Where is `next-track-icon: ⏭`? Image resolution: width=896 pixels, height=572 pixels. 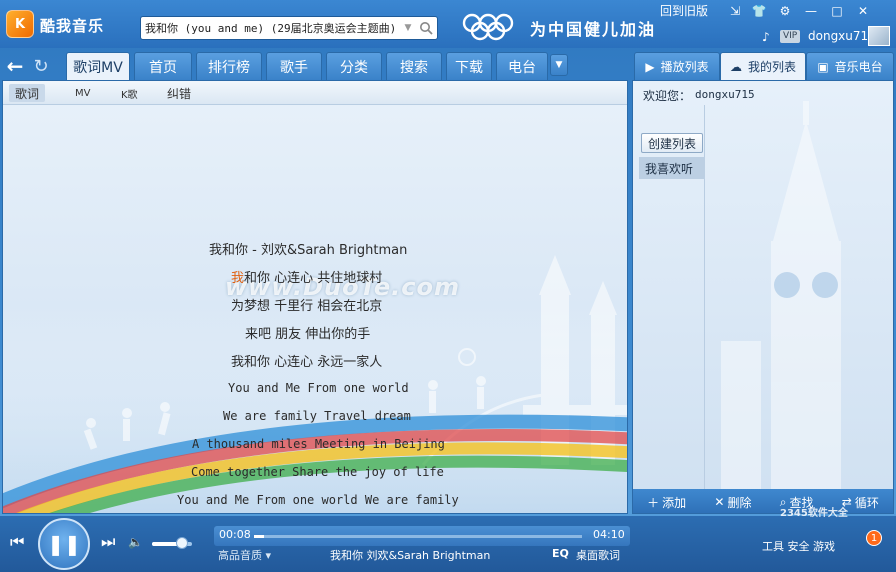 next-track-icon: ⏭ is located at coordinates (108, 542).